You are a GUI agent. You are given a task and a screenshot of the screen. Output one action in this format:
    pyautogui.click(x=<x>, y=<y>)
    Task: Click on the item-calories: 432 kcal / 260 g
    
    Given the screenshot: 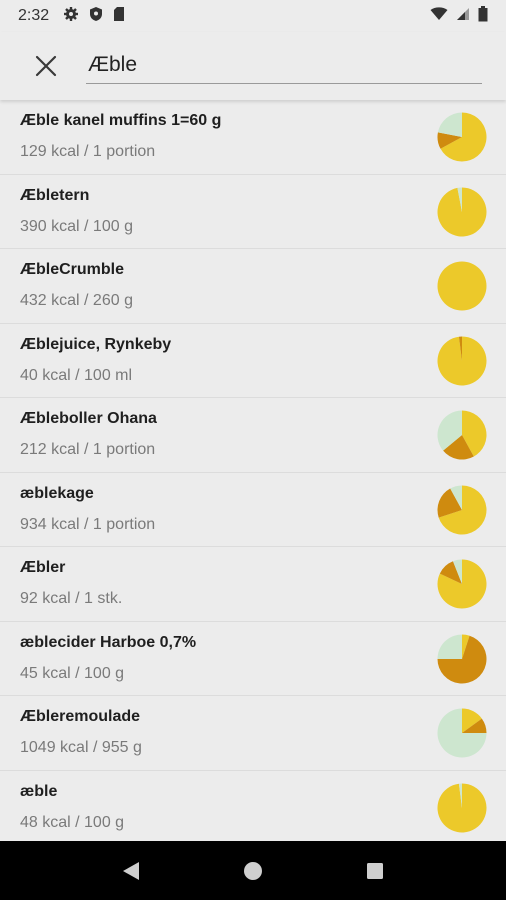 What is the action you would take?
    pyautogui.click(x=76, y=300)
    